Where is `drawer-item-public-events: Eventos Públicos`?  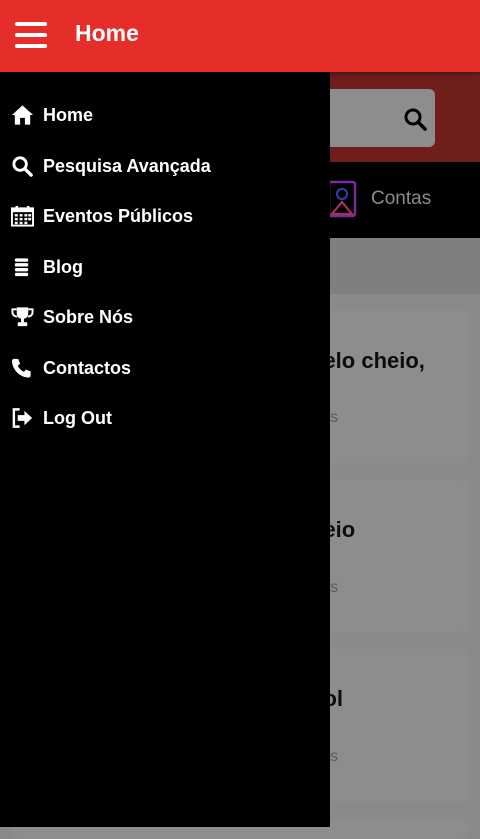 drawer-item-public-events: Eventos Públicos is located at coordinates (165, 217).